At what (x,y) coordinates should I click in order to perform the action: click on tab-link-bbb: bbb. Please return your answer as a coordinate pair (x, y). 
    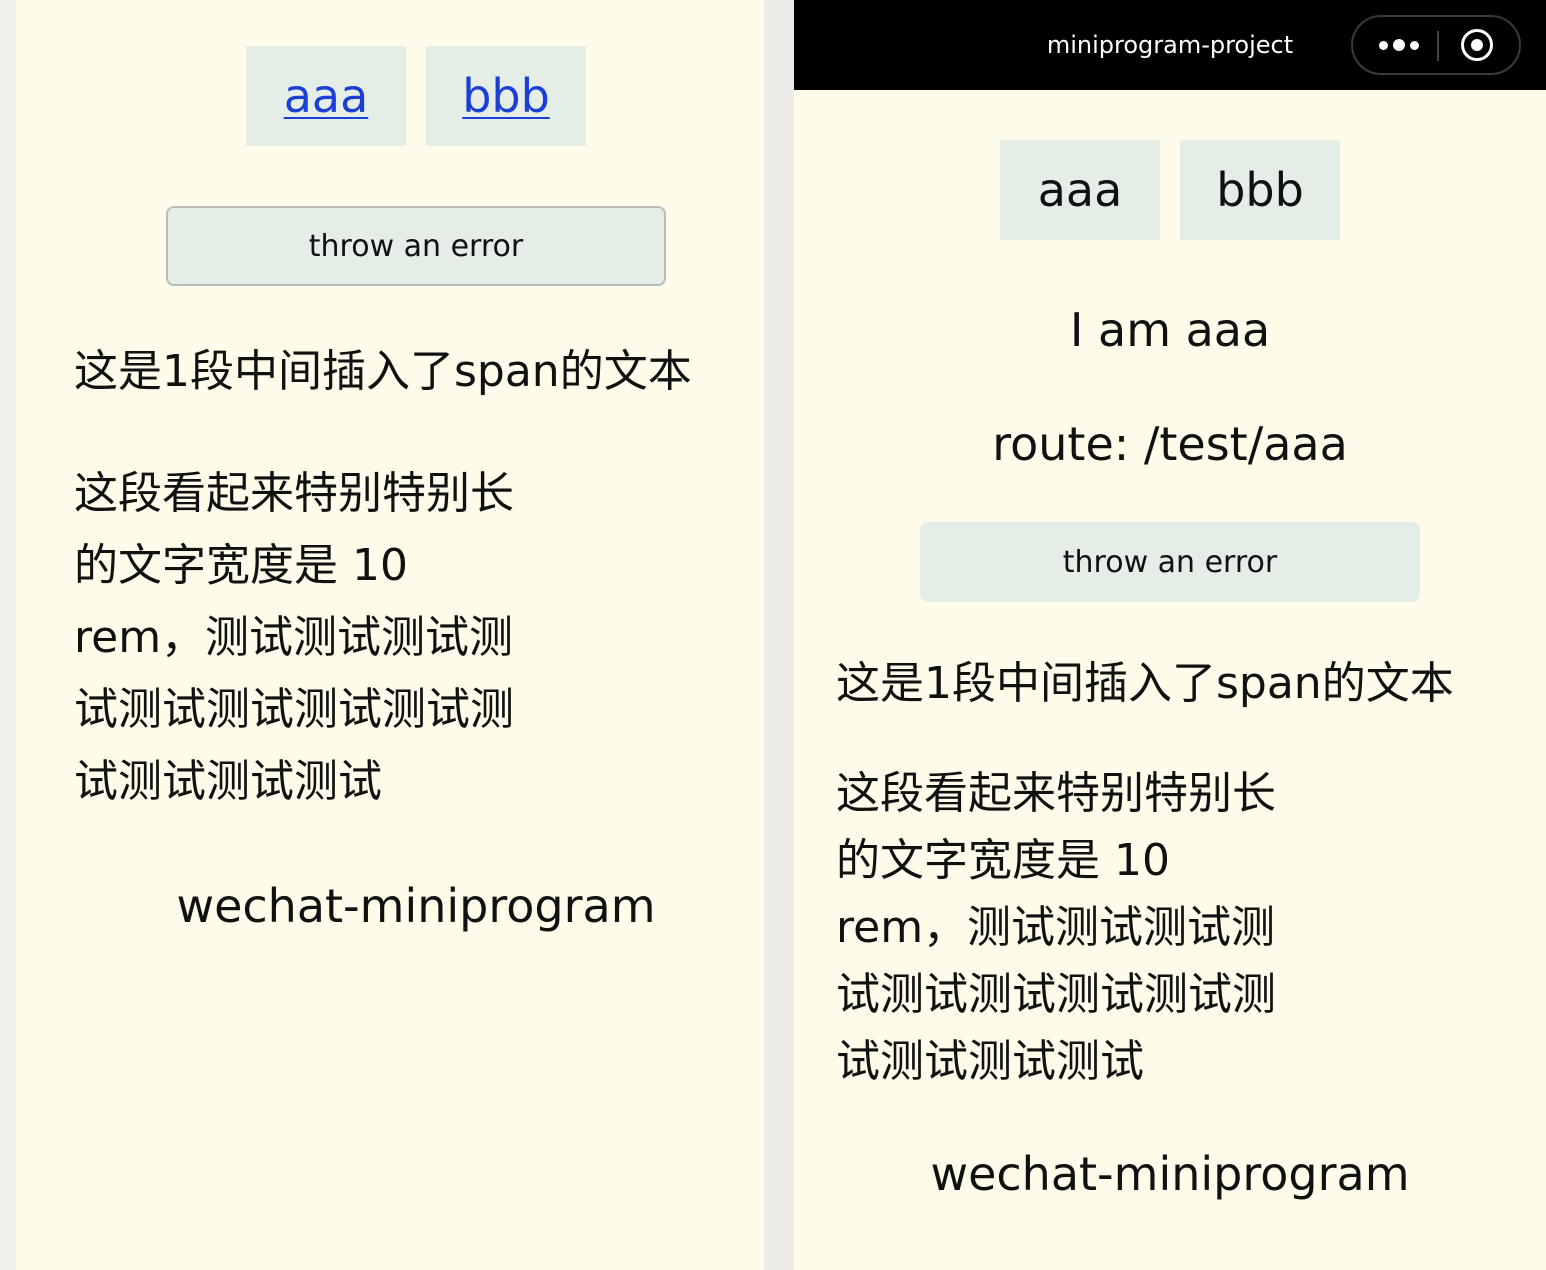
    Looking at the image, I should click on (506, 96).